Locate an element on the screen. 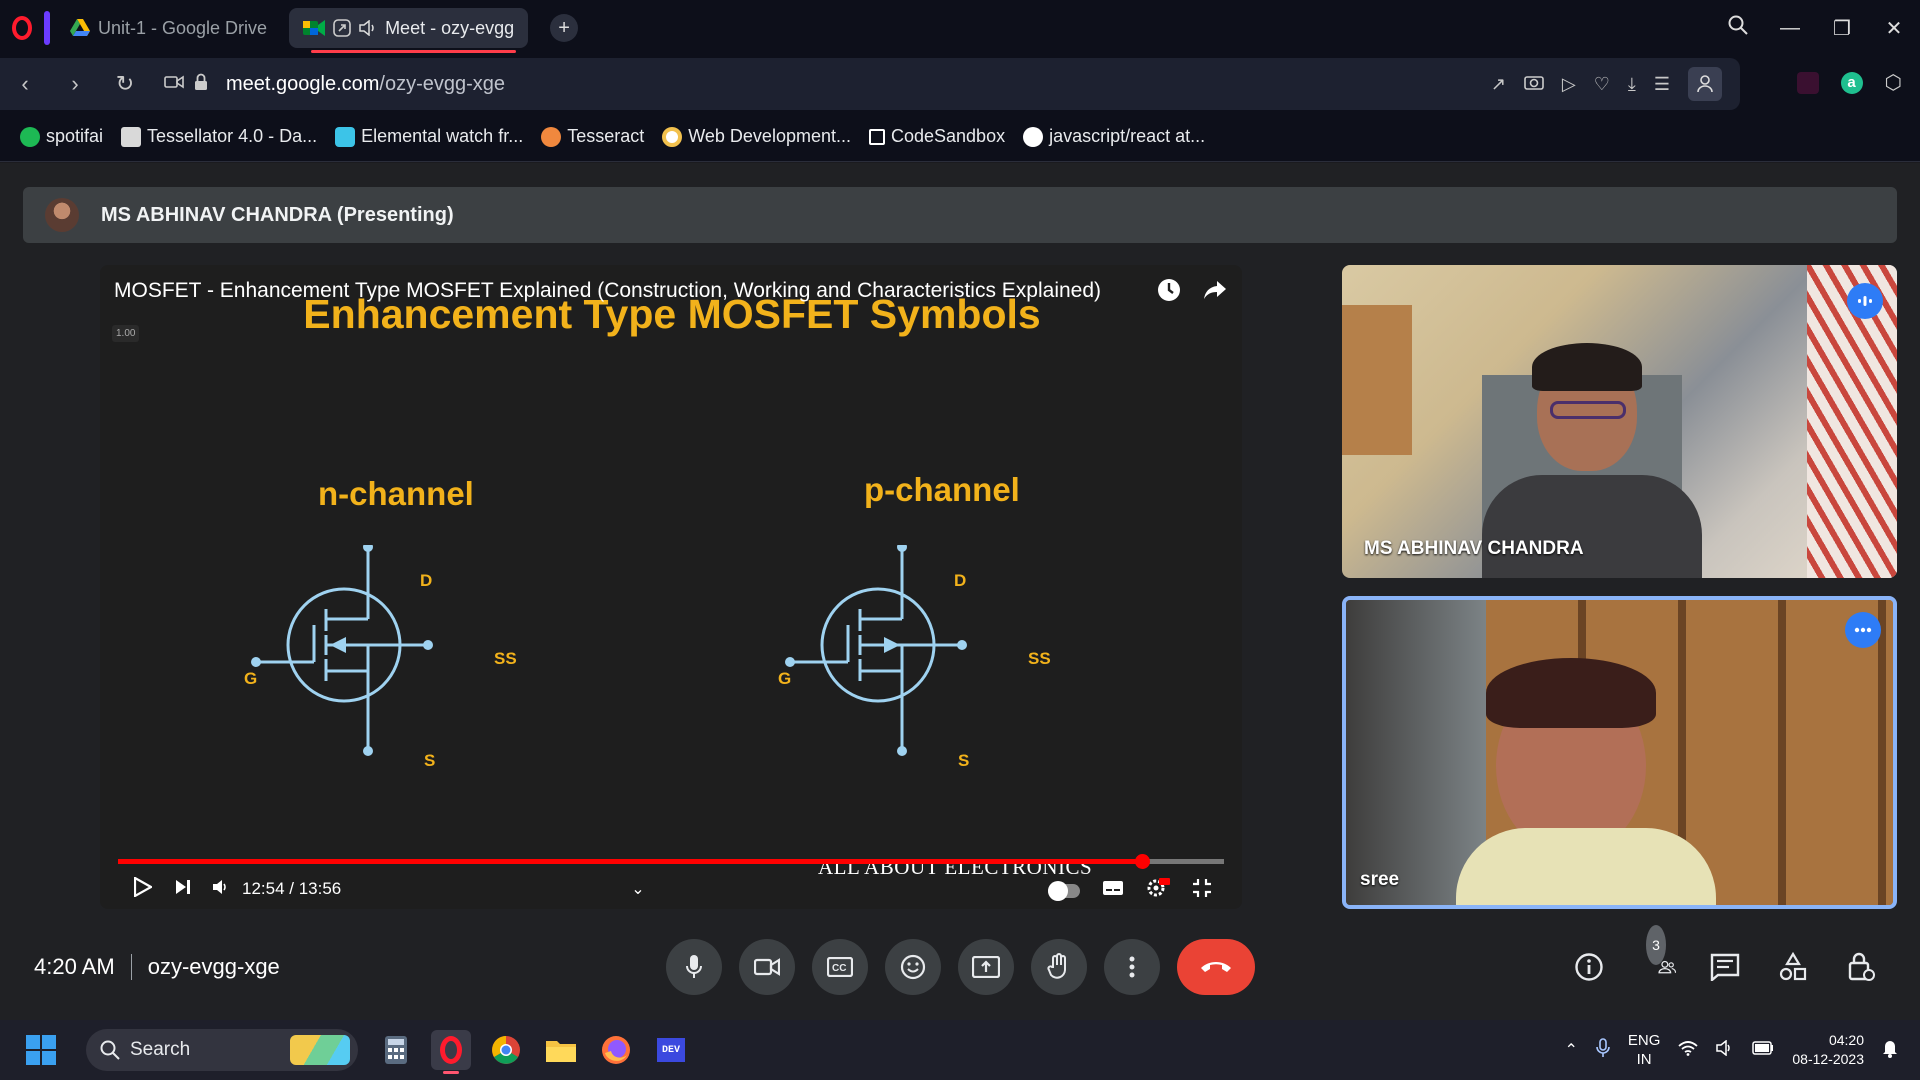 This screenshot has width=1920, height=1080. extensions-area: a ⬡ is located at coordinates (1849, 82).